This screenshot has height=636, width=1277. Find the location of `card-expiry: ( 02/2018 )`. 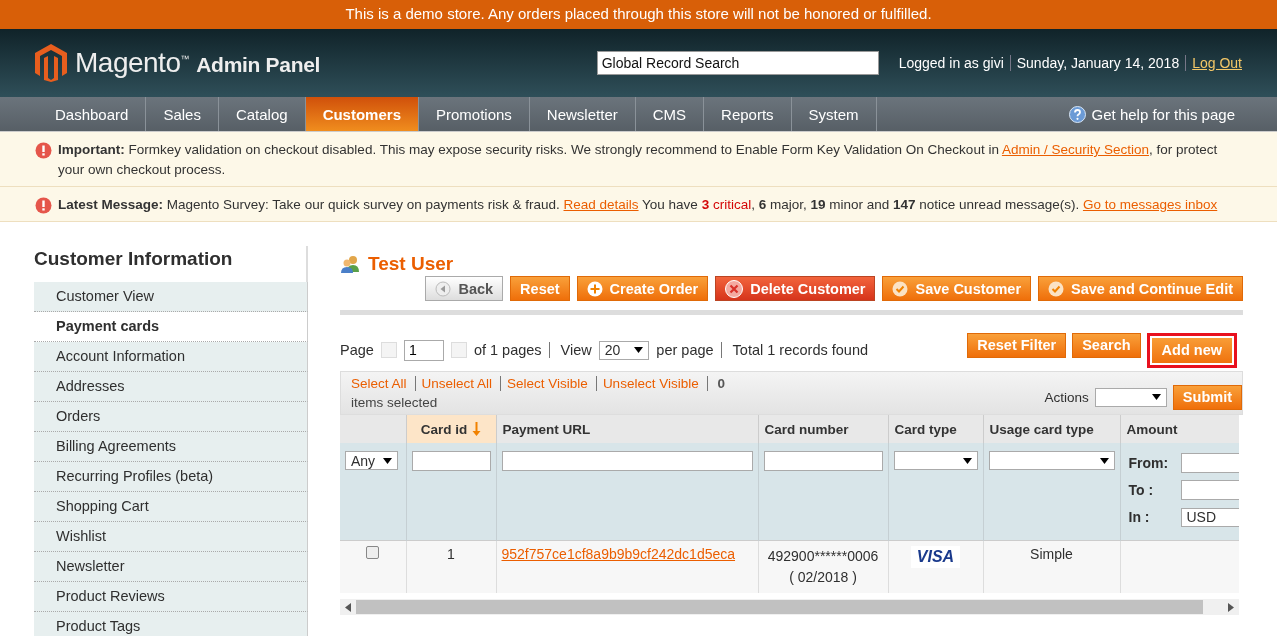

card-expiry: ( 02/2018 ) is located at coordinates (823, 577).